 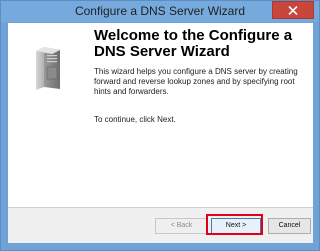 I want to click on cancel-button: Cancel, so click(x=289, y=226).